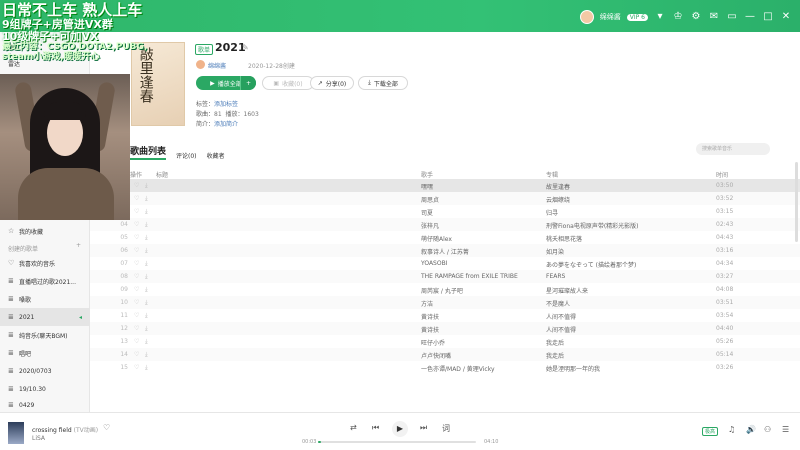 The width and height of the screenshot is (800, 450). I want to click on add-tags-link: 添加标签, so click(226, 104).